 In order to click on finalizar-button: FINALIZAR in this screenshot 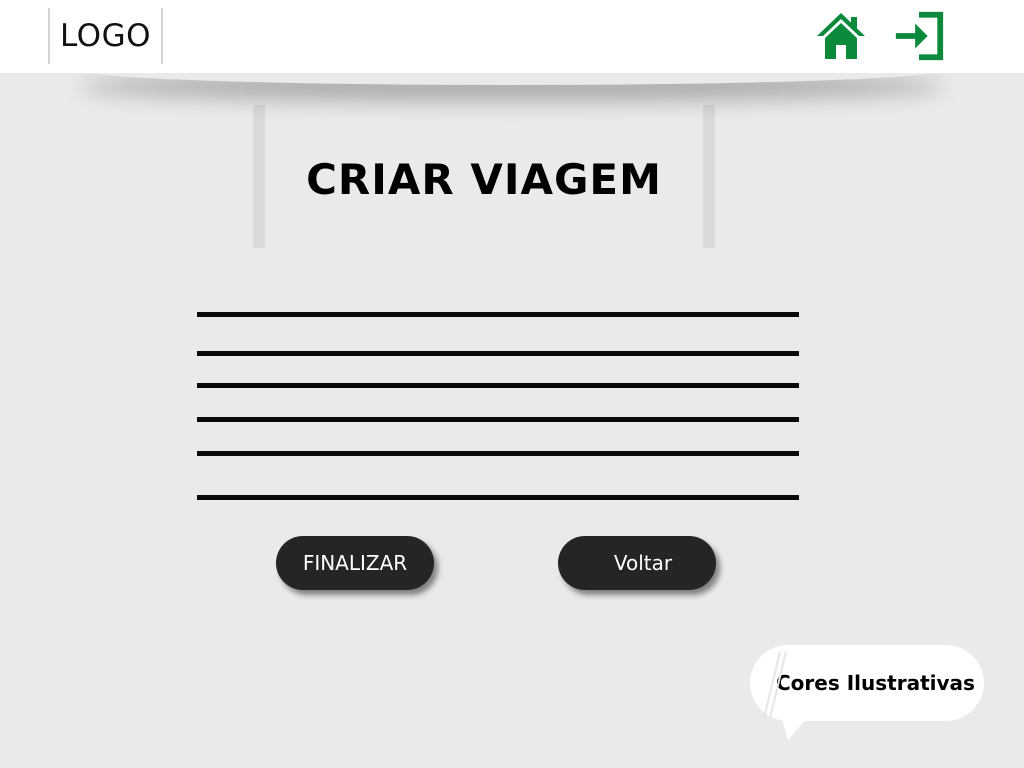, I will do `click(355, 563)`.